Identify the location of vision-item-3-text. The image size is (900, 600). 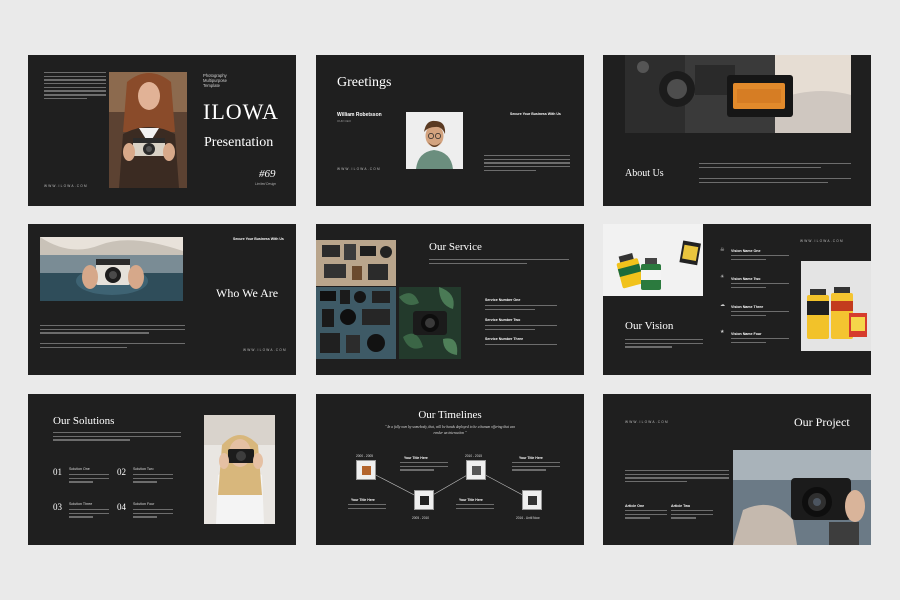
(760, 314).